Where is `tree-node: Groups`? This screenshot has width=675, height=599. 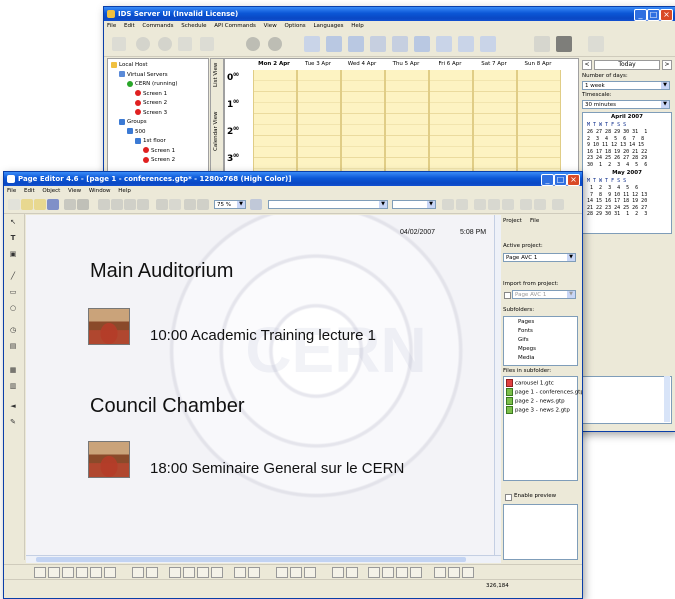
tree-node: Groups is located at coordinates (133, 122).